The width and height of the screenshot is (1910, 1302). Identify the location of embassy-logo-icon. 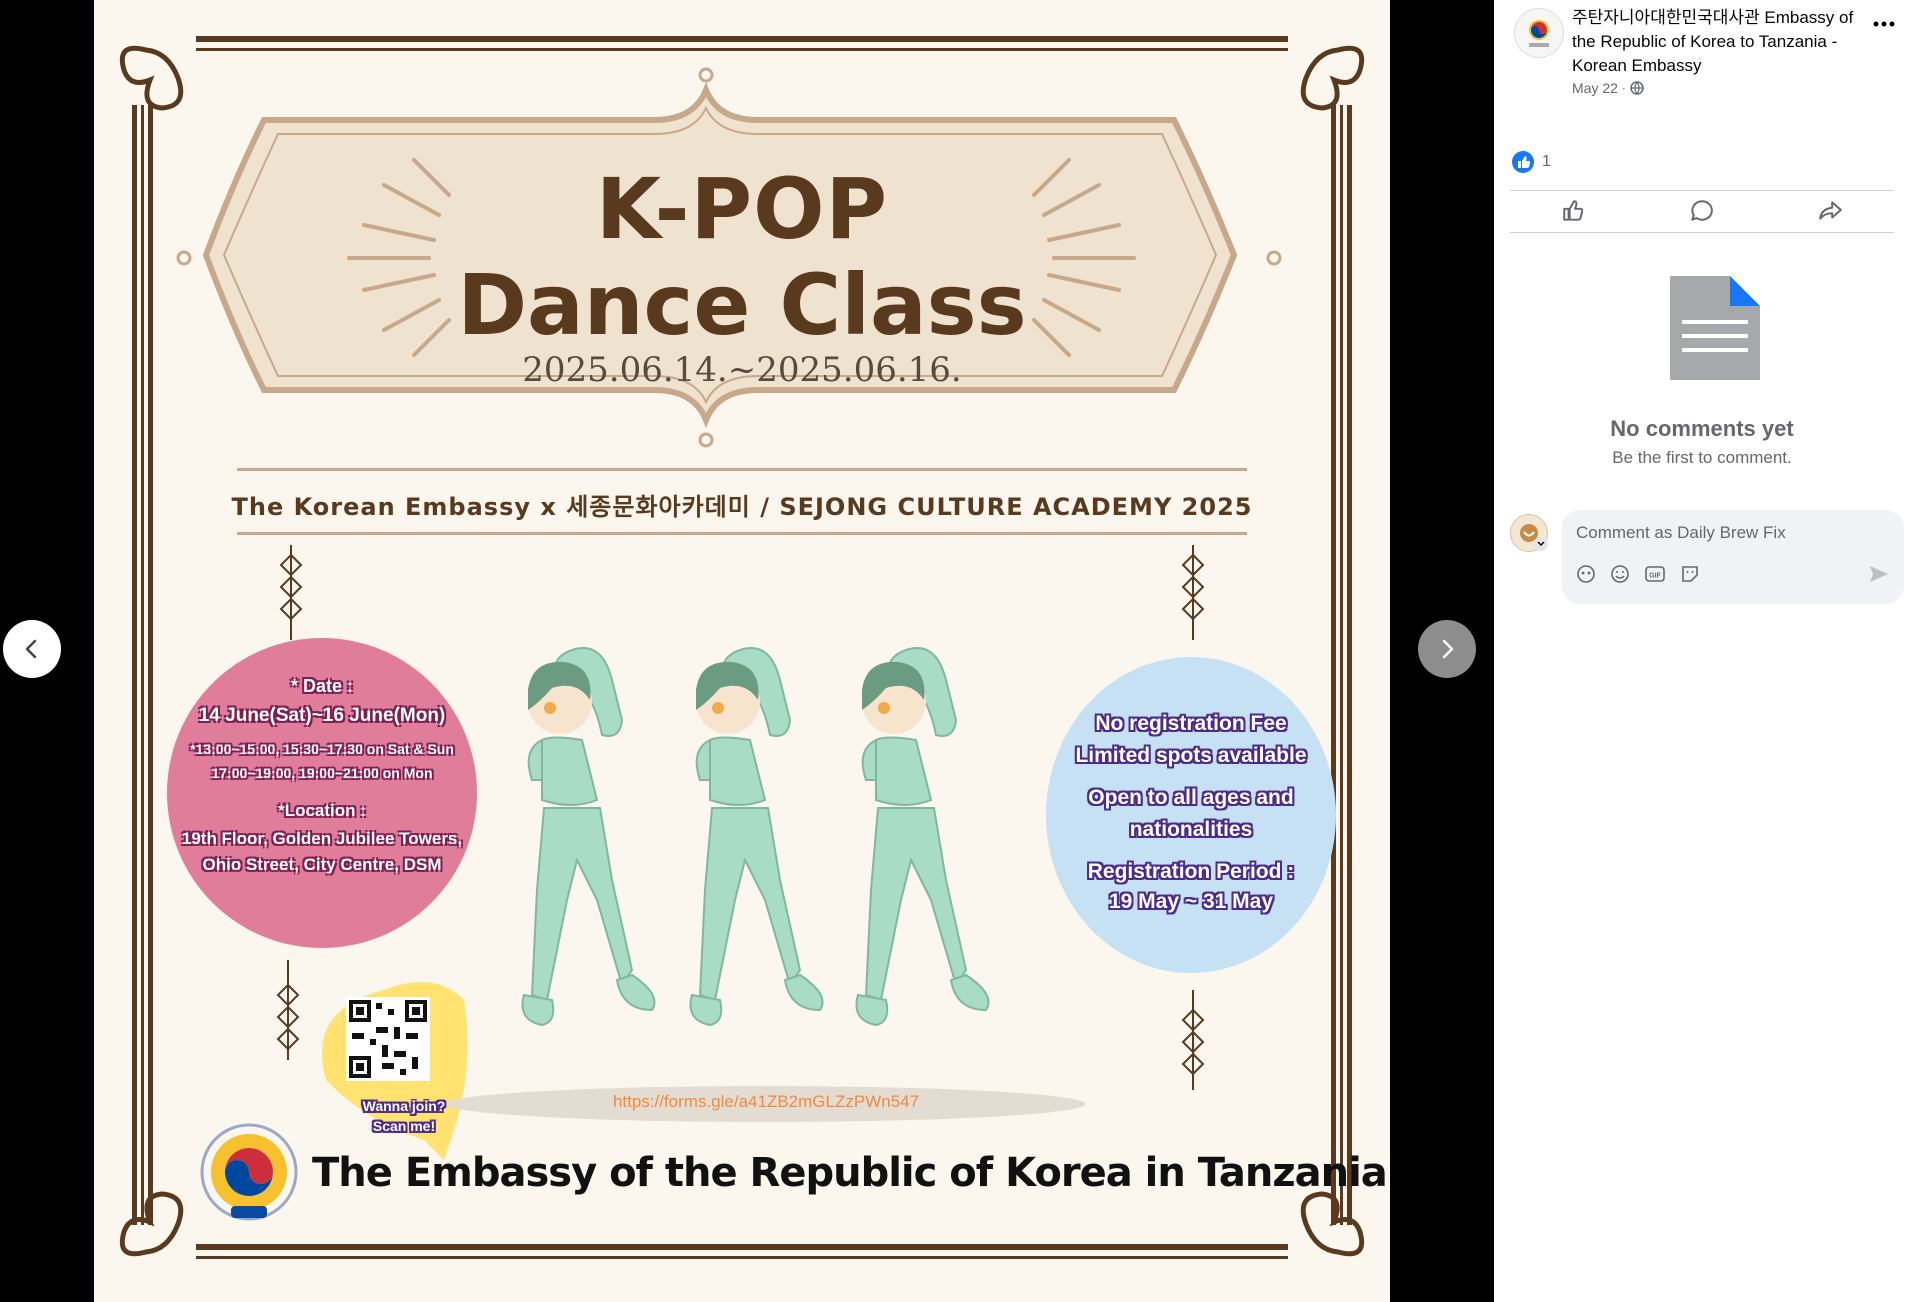
(1539, 33).